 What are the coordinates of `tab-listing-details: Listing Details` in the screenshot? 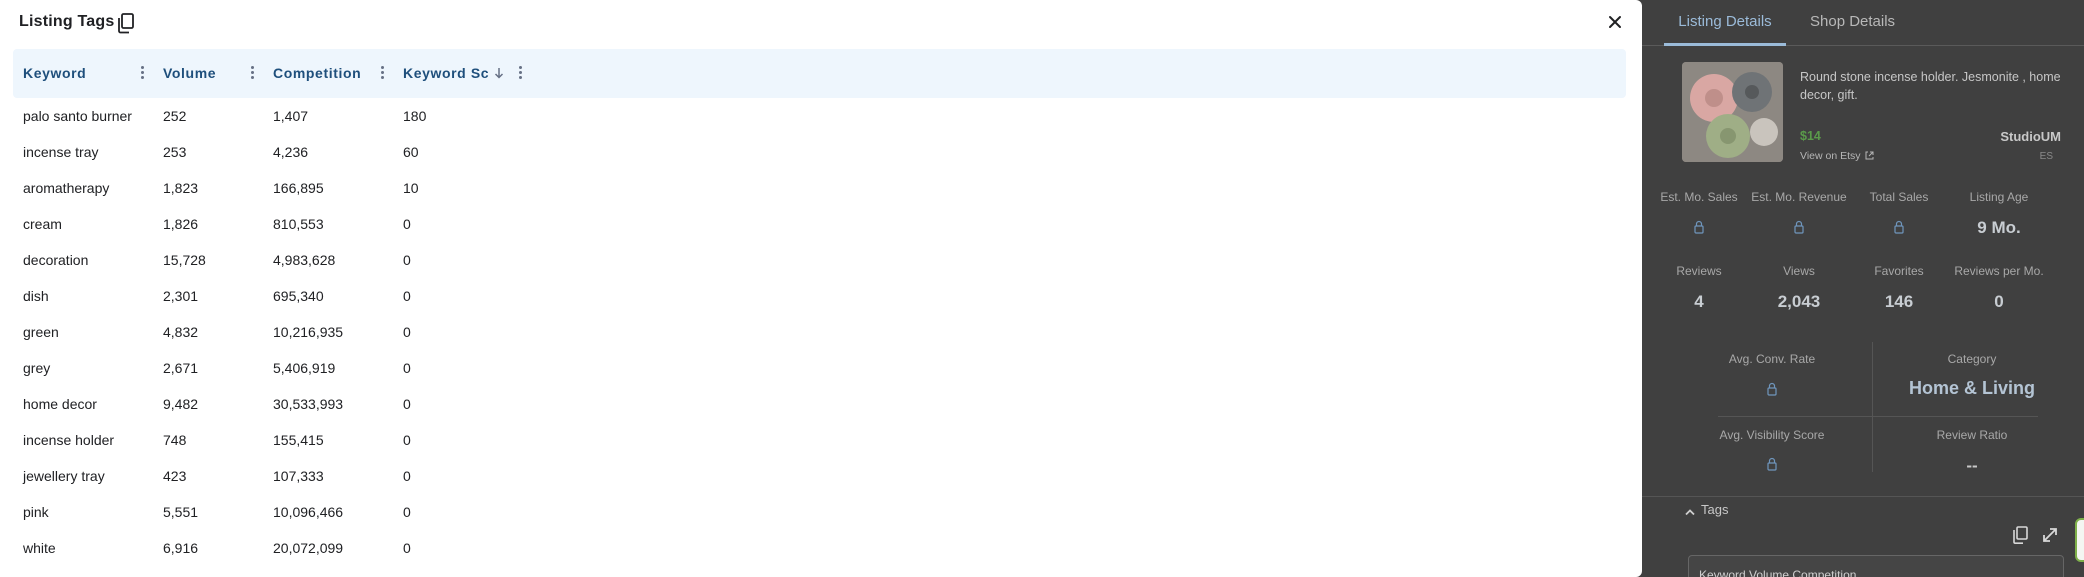 It's located at (1725, 23).